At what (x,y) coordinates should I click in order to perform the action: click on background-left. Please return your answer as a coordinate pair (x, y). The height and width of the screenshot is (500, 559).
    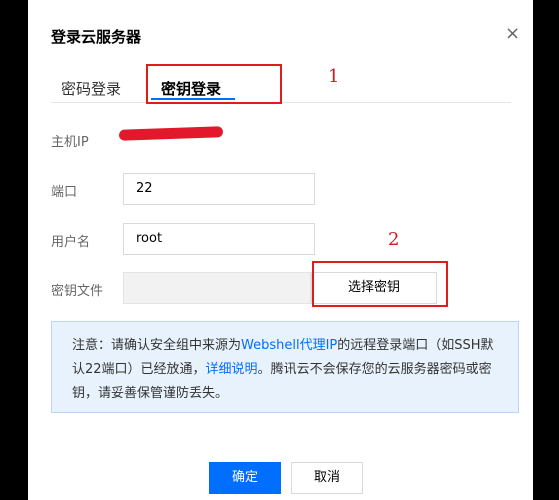
    Looking at the image, I should click on (14, 250).